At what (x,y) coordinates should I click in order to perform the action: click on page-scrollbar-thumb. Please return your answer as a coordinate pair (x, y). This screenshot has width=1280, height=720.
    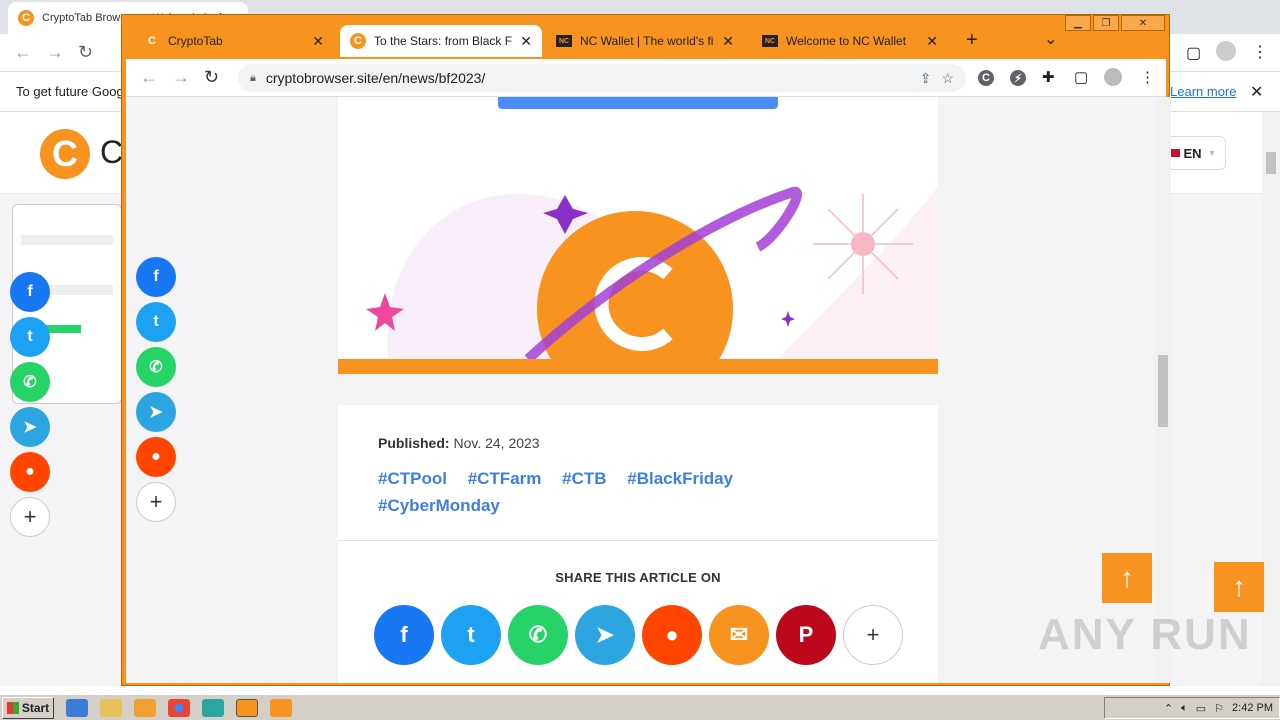
    Looking at the image, I should click on (1163, 391).